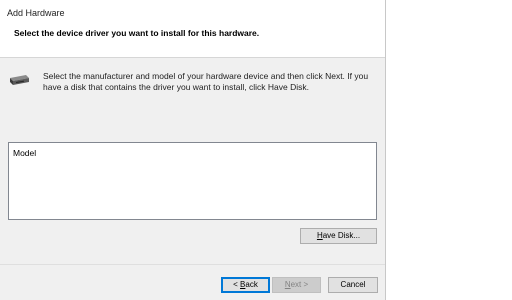 The height and width of the screenshot is (300, 512). I want to click on next-label: ext >, so click(299, 284).